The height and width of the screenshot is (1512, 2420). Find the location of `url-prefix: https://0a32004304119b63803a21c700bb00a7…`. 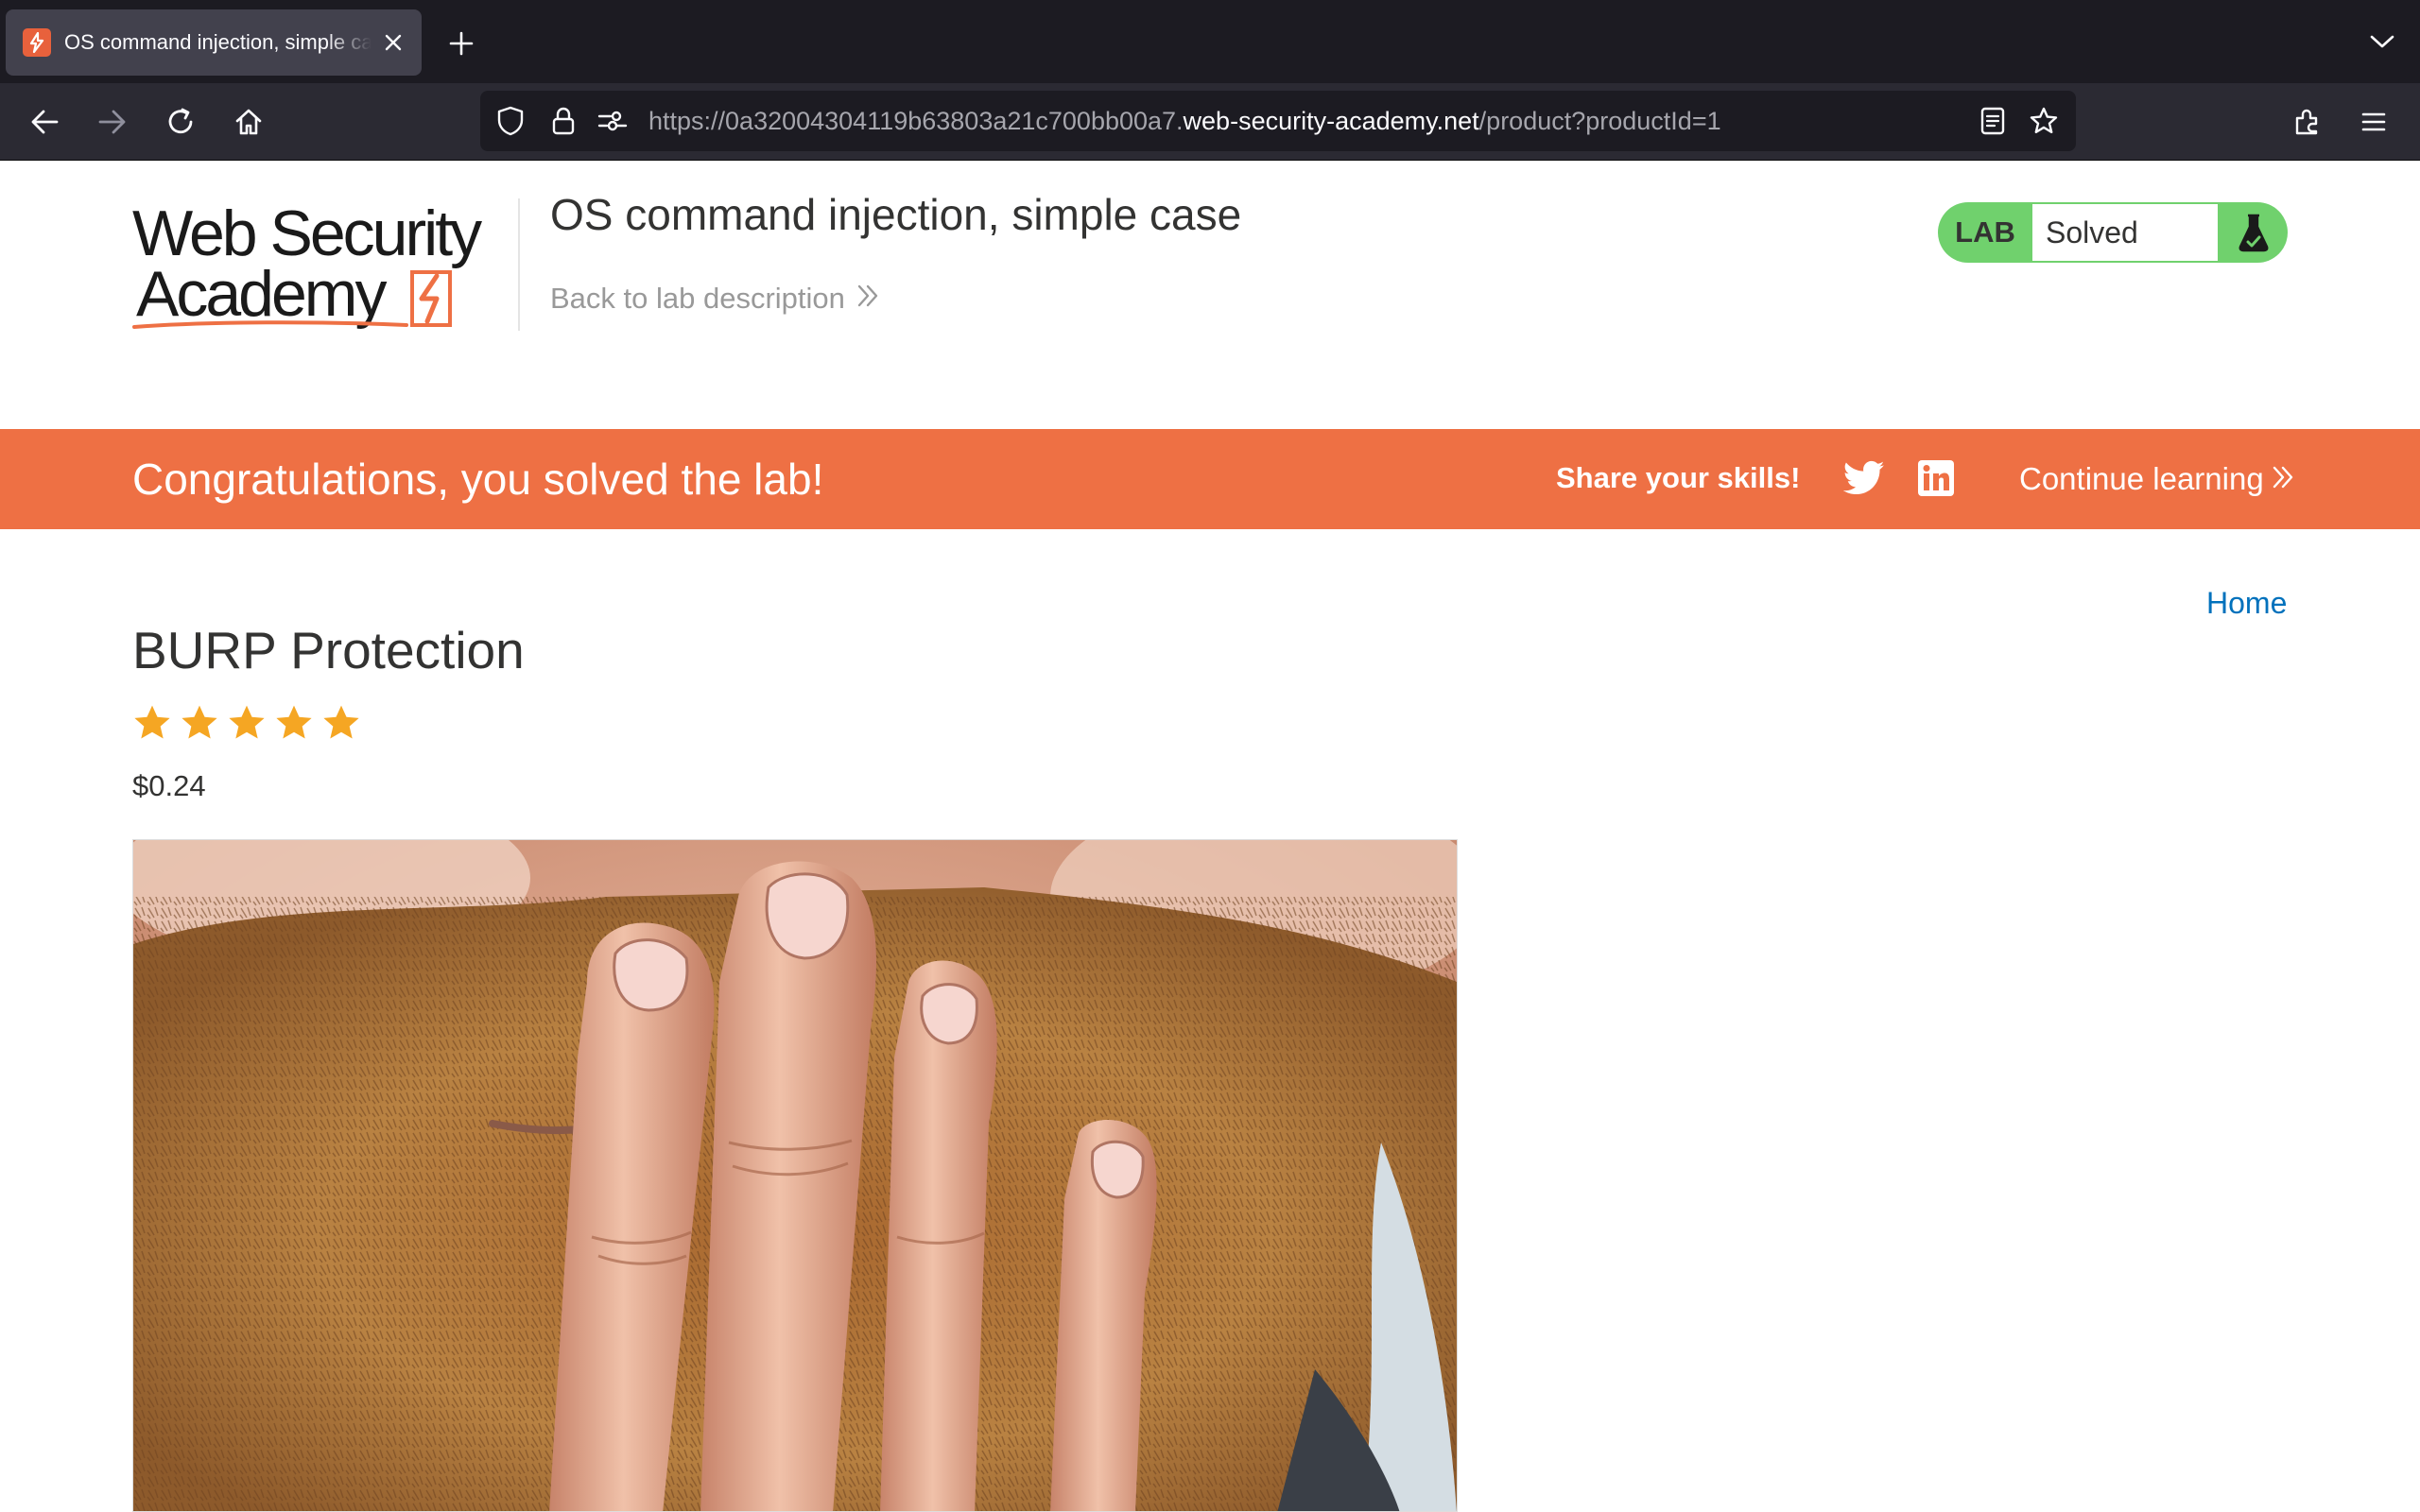

url-prefix: https://0a32004304119b63803a21c700bb00a7… is located at coordinates (916, 121).